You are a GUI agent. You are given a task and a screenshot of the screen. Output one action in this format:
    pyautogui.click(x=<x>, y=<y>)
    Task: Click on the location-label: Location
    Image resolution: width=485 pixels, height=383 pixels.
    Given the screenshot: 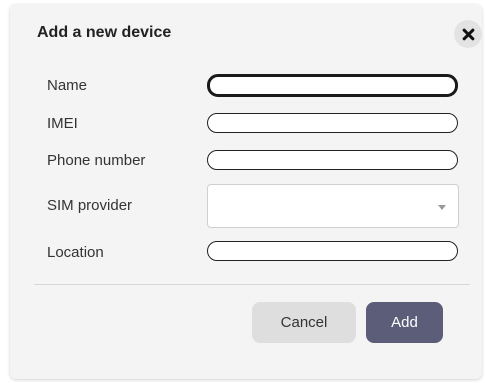 What is the action you would take?
    pyautogui.click(x=75, y=252)
    